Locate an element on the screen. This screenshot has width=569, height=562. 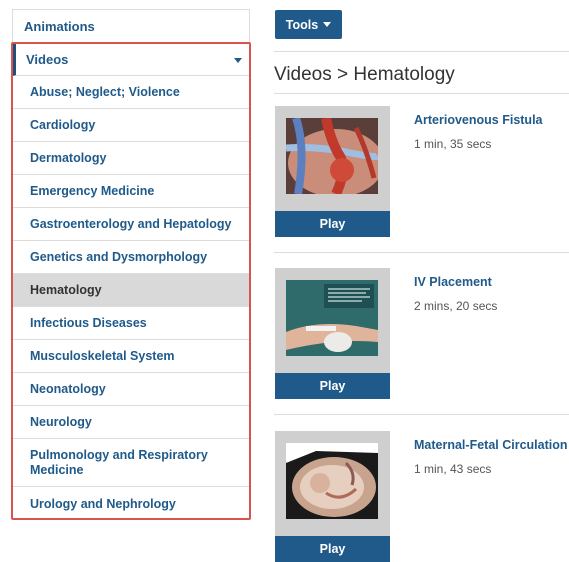
category-item-genetics: Genetics and Dysmorphology is located at coordinates (131, 257).